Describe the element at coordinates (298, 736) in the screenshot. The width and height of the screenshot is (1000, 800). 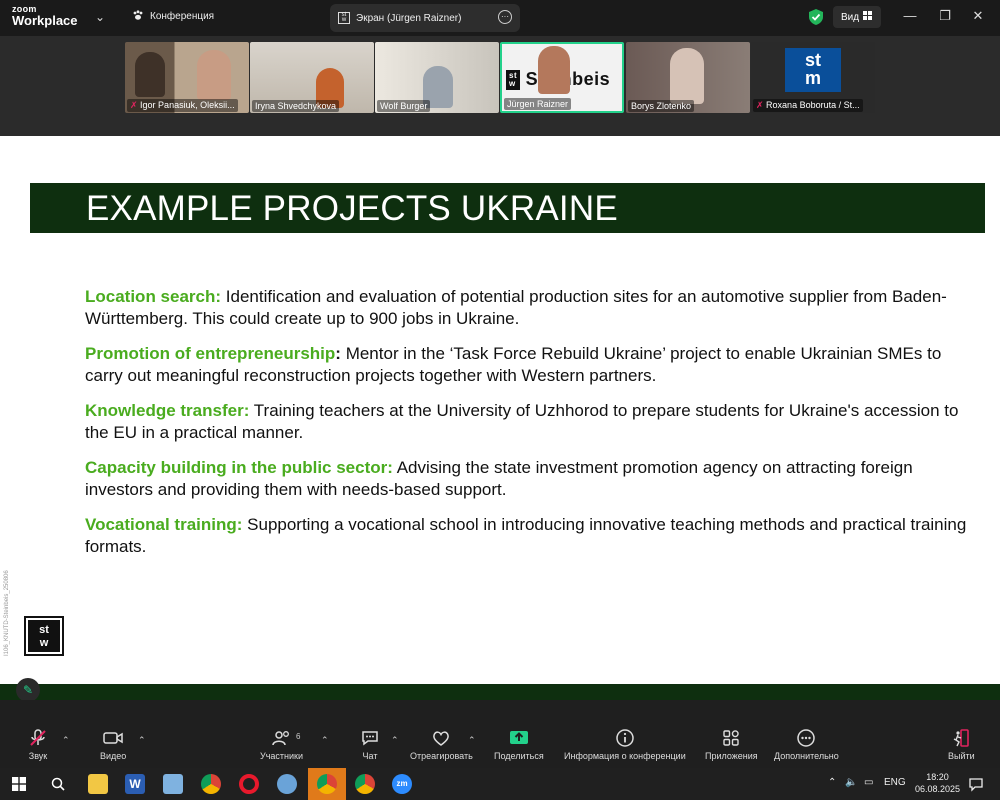
I see `participants-count: 6` at that location.